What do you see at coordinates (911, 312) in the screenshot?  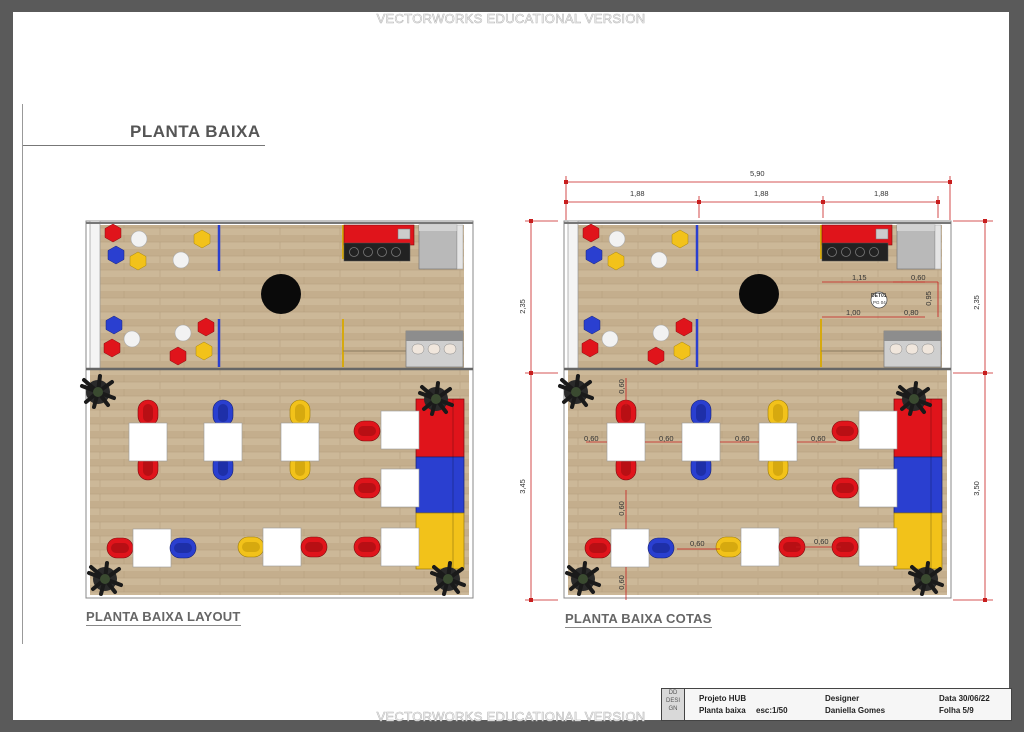 I see `dim-kitchen-080: 0,80` at bounding box center [911, 312].